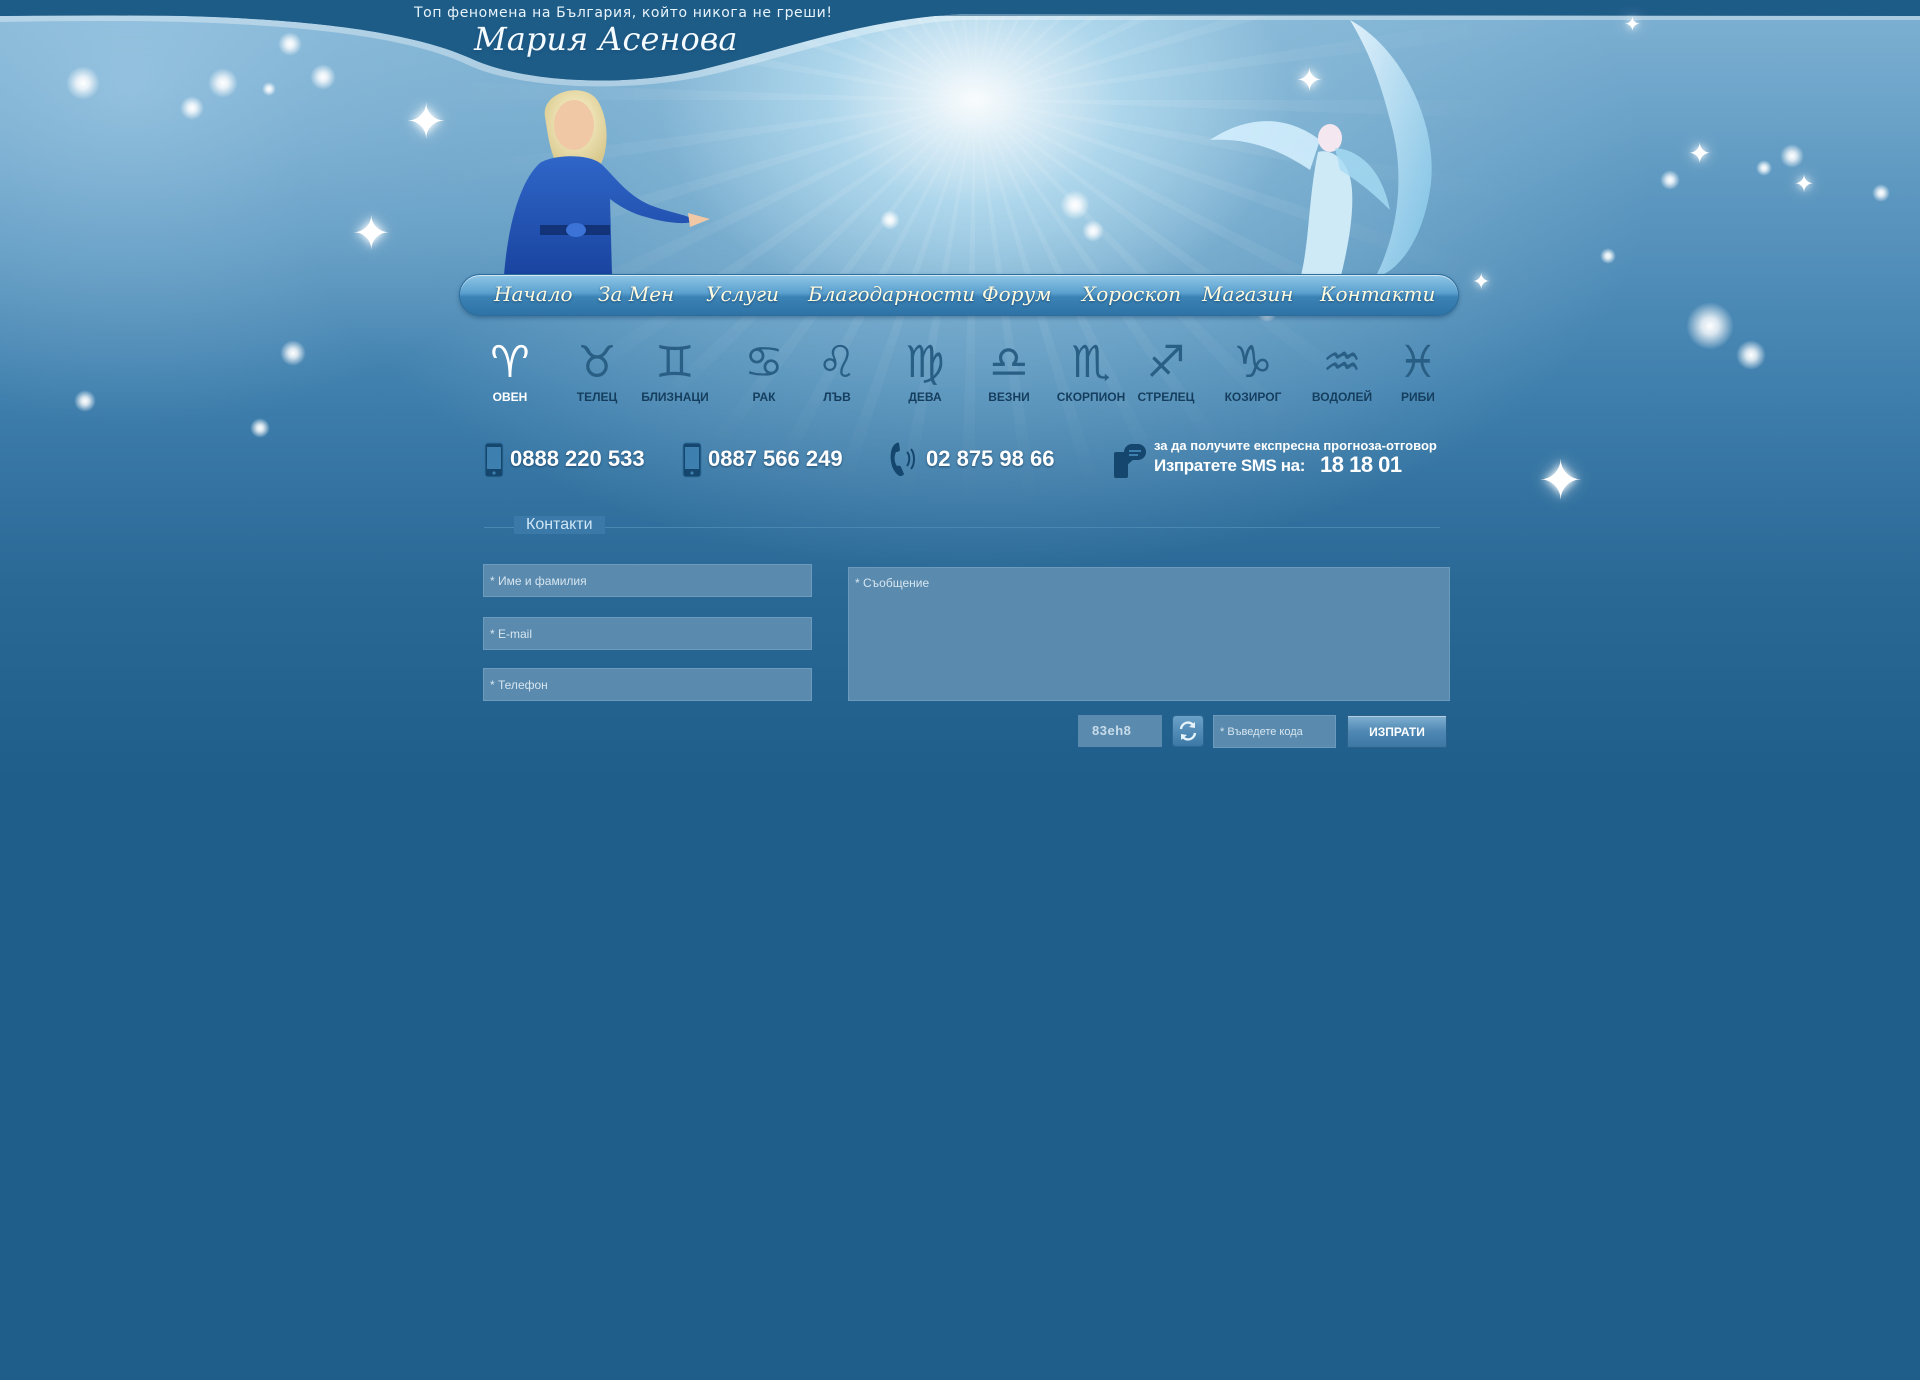  I want to click on nav-item-home: Начало, so click(533, 294).